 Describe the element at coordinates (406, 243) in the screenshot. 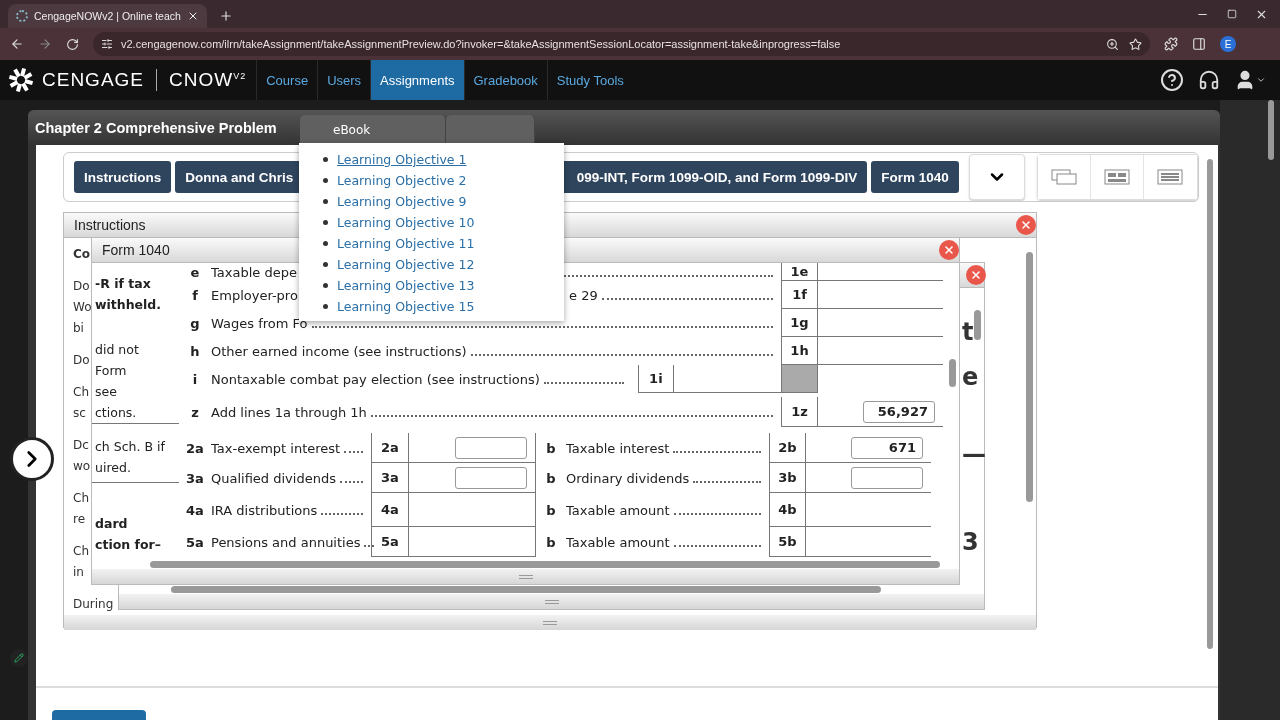

I see `menu-link: Learning Objective 11` at that location.